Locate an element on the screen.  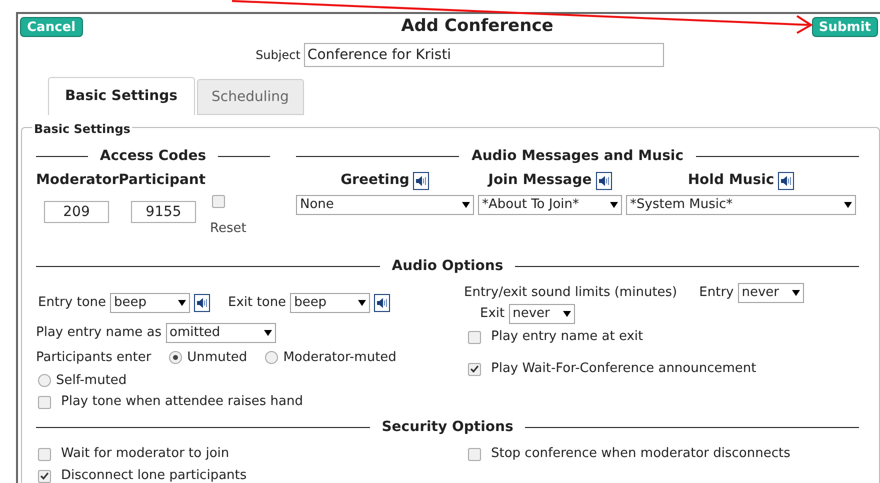
entry-name-label: Play entry name as is located at coordinates (99, 333).